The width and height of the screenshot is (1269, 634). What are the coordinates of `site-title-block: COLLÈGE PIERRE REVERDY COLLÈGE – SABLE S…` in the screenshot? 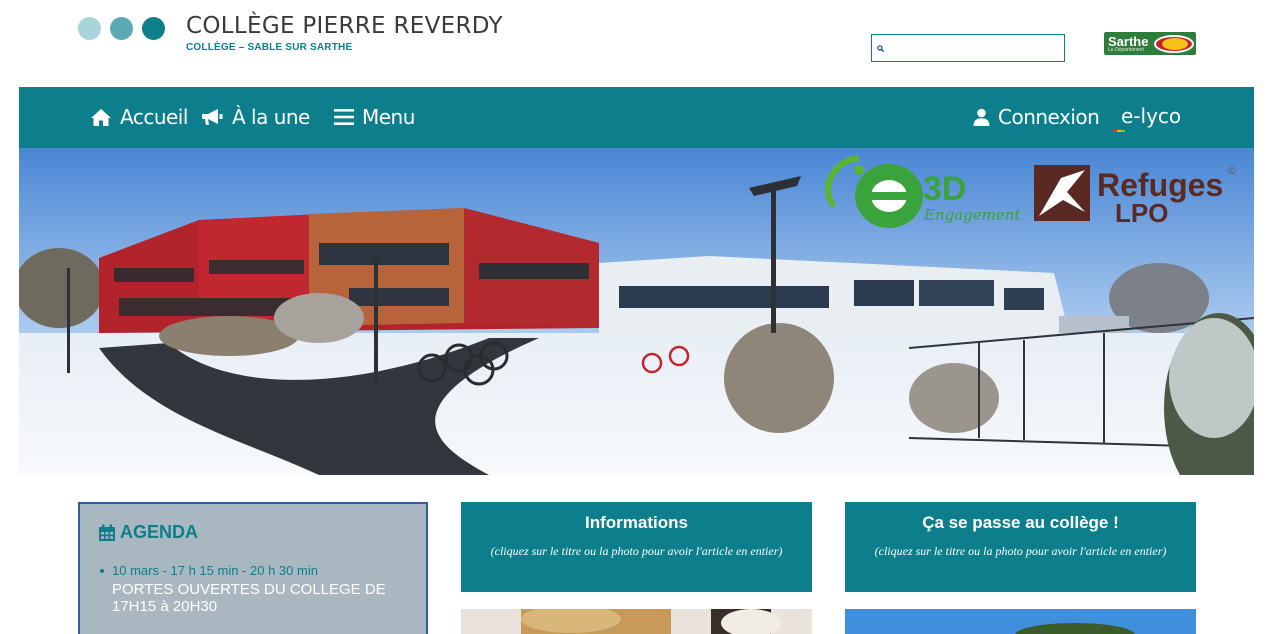 It's located at (344, 33).